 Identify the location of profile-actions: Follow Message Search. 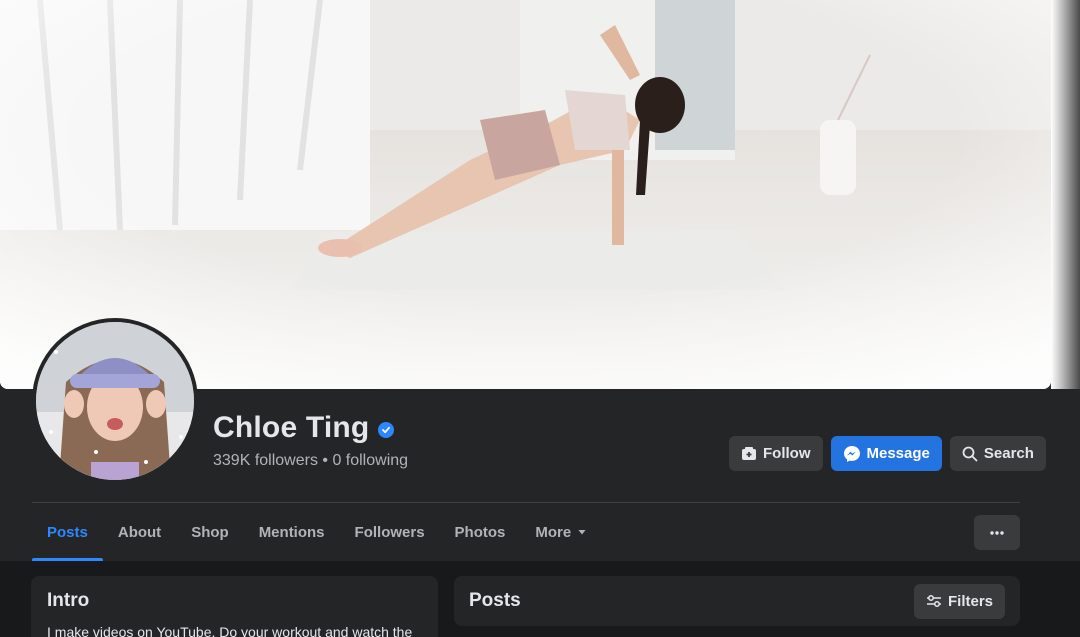
(887, 453).